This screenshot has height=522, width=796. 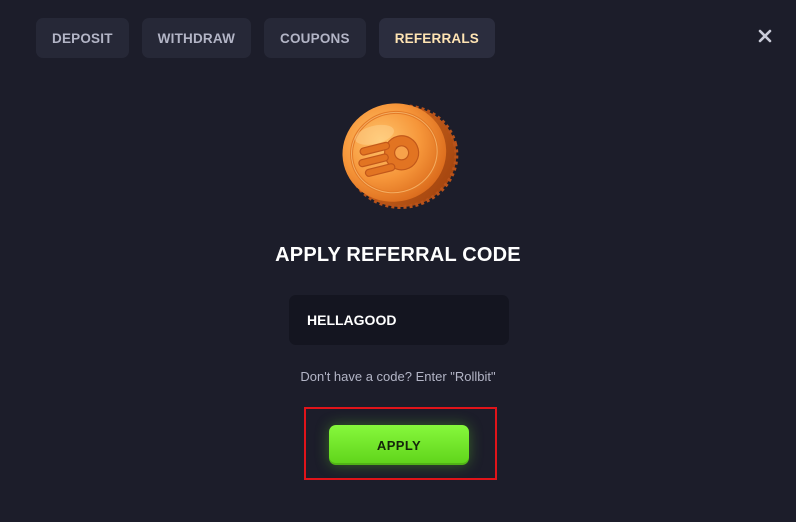 What do you see at coordinates (399, 320) in the screenshot?
I see `referral-code-input` at bounding box center [399, 320].